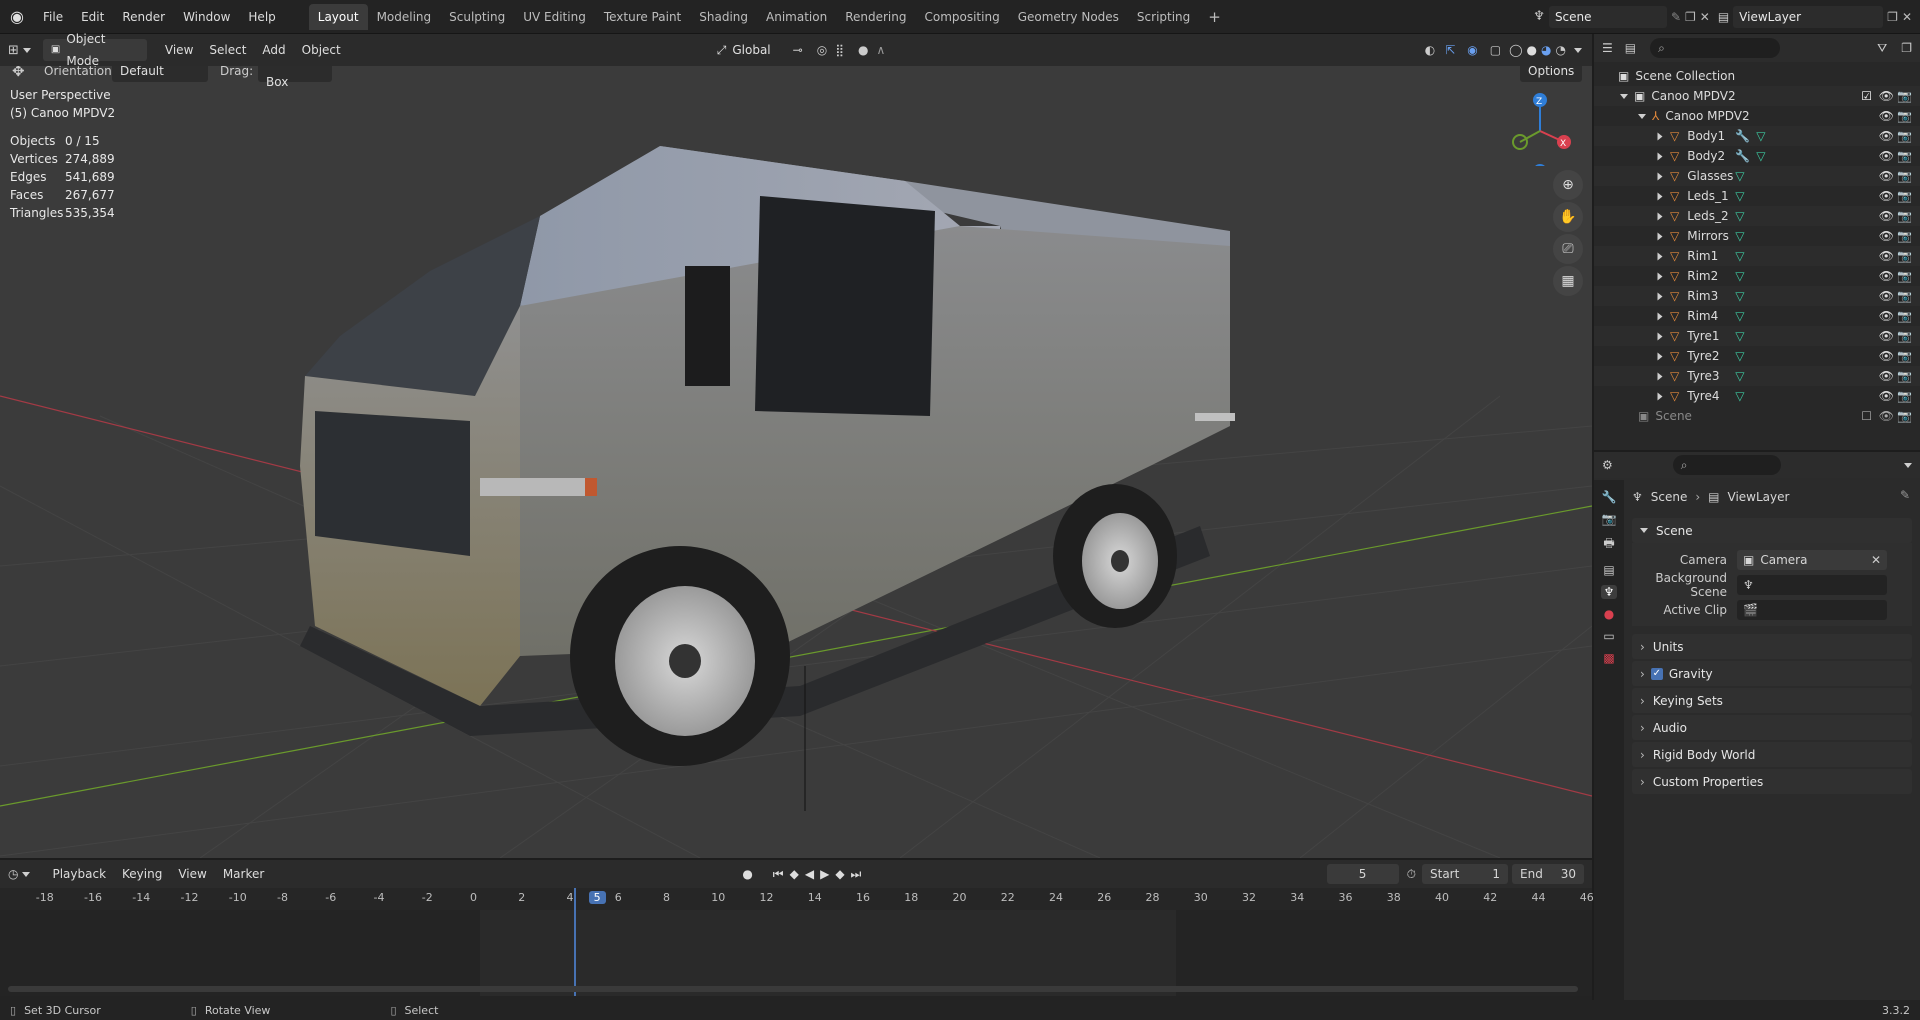 The image size is (1920, 1020). What do you see at coordinates (295, 77) in the screenshot?
I see `drag-dropdown: Select Box` at bounding box center [295, 77].